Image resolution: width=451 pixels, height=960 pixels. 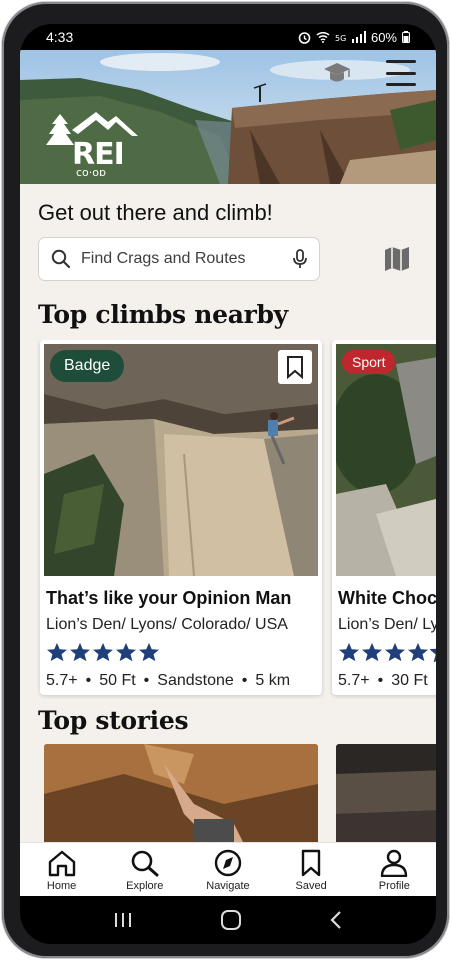 I want to click on wifi-icon, so click(x=323, y=37).